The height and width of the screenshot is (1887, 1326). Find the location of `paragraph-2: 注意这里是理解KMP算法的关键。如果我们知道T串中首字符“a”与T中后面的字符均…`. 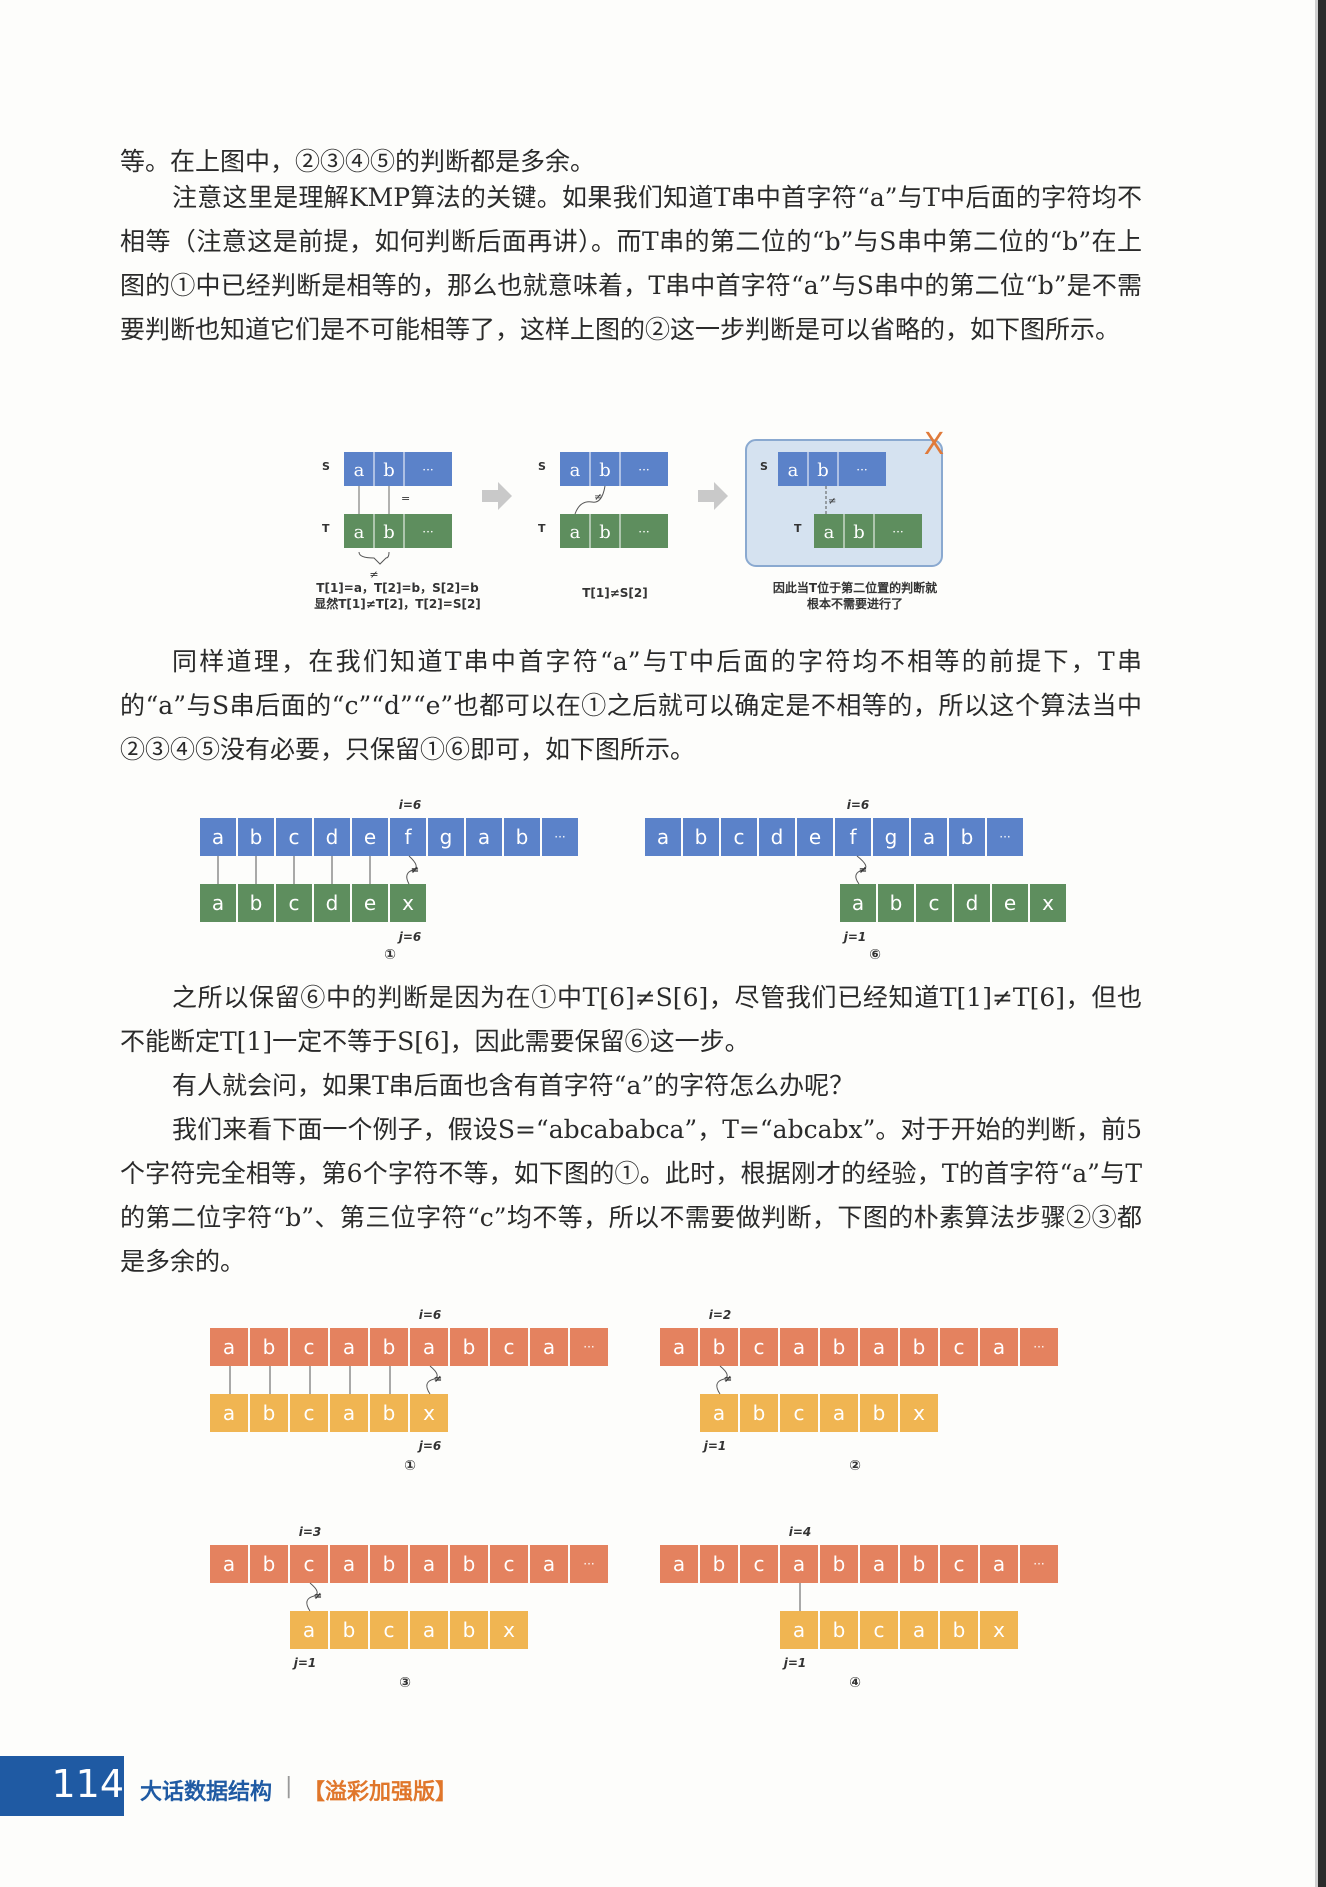

paragraph-2: 注意这里是理解KMP算法的关键。如果我们知道T串中首字符“a”与T中后面的字符均… is located at coordinates (631, 263).